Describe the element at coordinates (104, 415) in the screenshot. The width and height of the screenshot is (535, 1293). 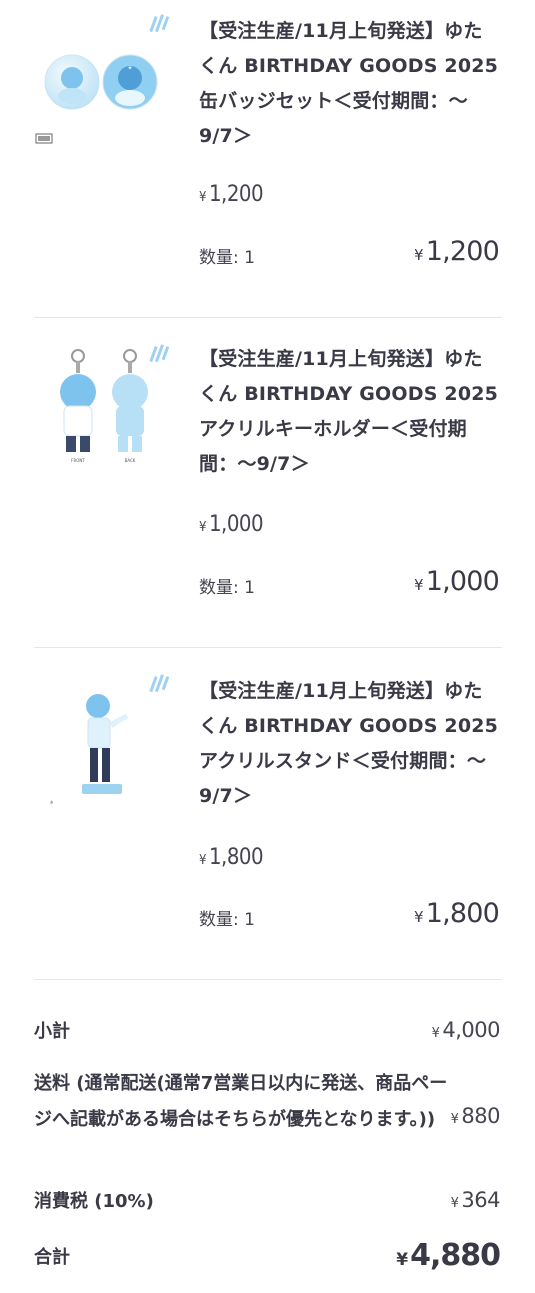
I see `product-thumbnail-keychain: FRONT BACK` at that location.